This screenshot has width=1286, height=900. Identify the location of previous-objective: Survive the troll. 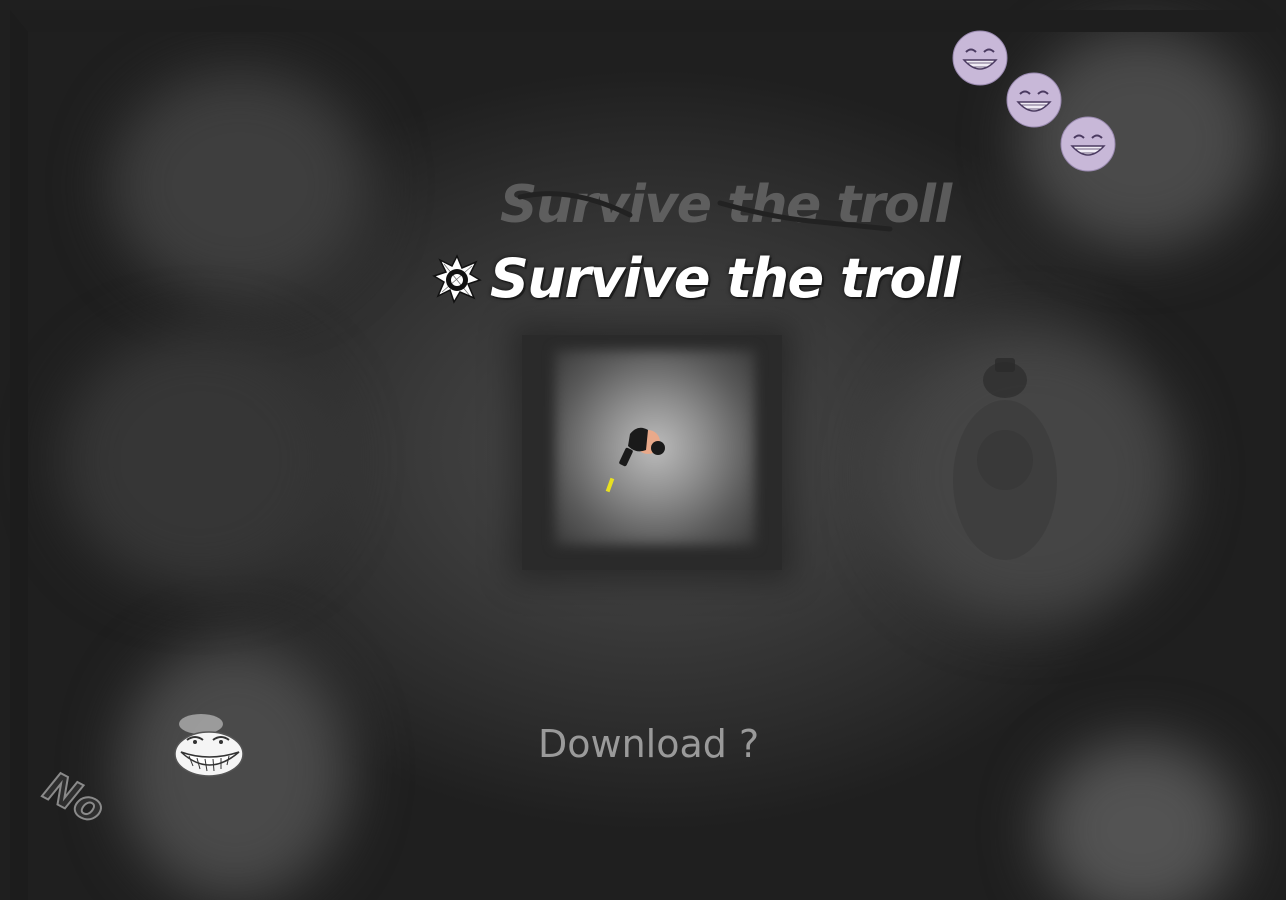
(726, 205).